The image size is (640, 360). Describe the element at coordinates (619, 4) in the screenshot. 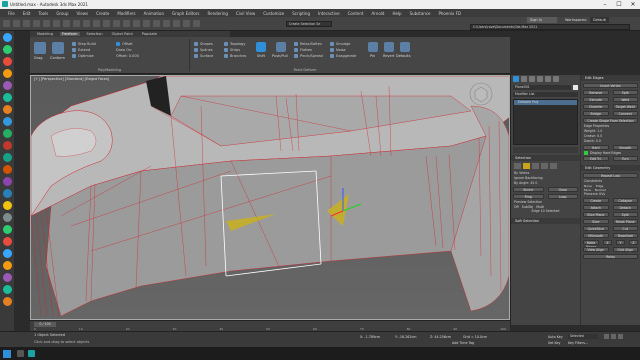

I see `maximize-button: ☐` at that location.